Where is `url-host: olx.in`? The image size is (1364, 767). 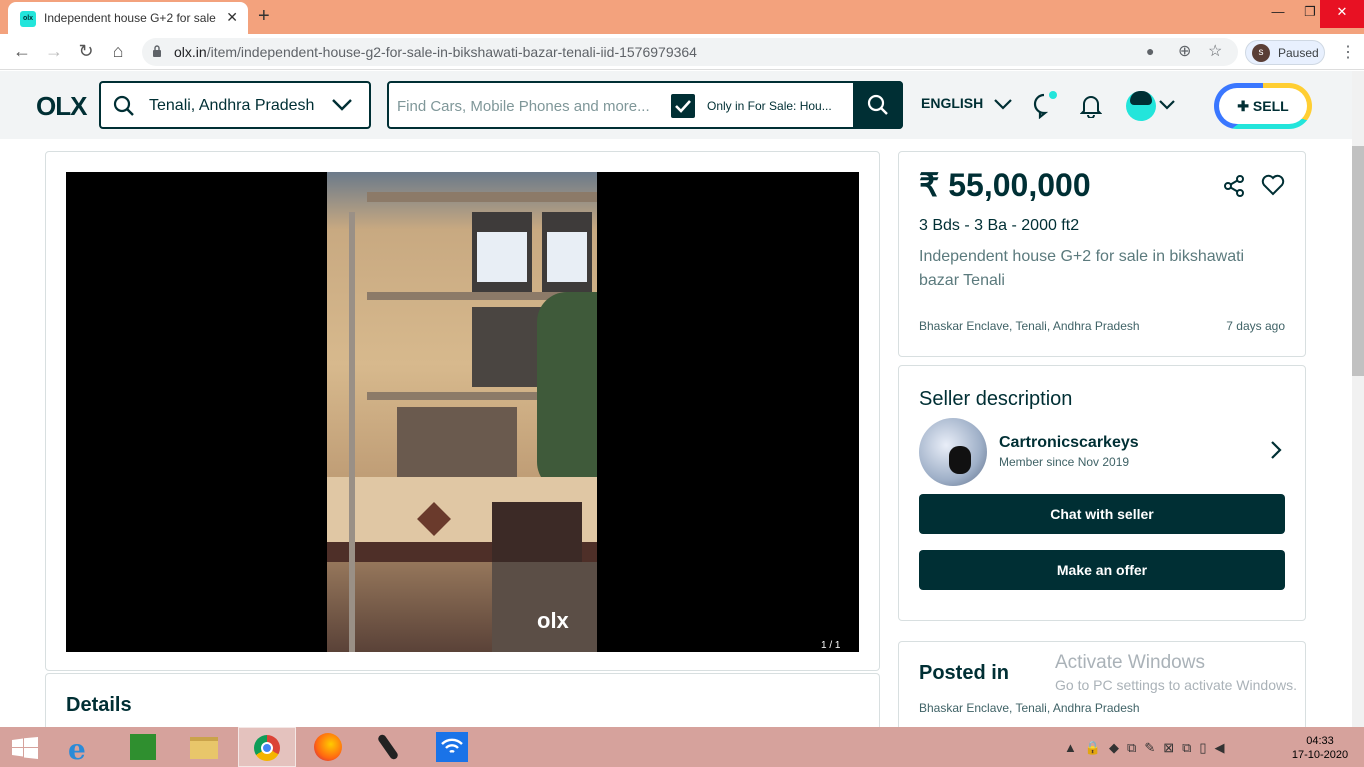
url-host: olx.in is located at coordinates (190, 52).